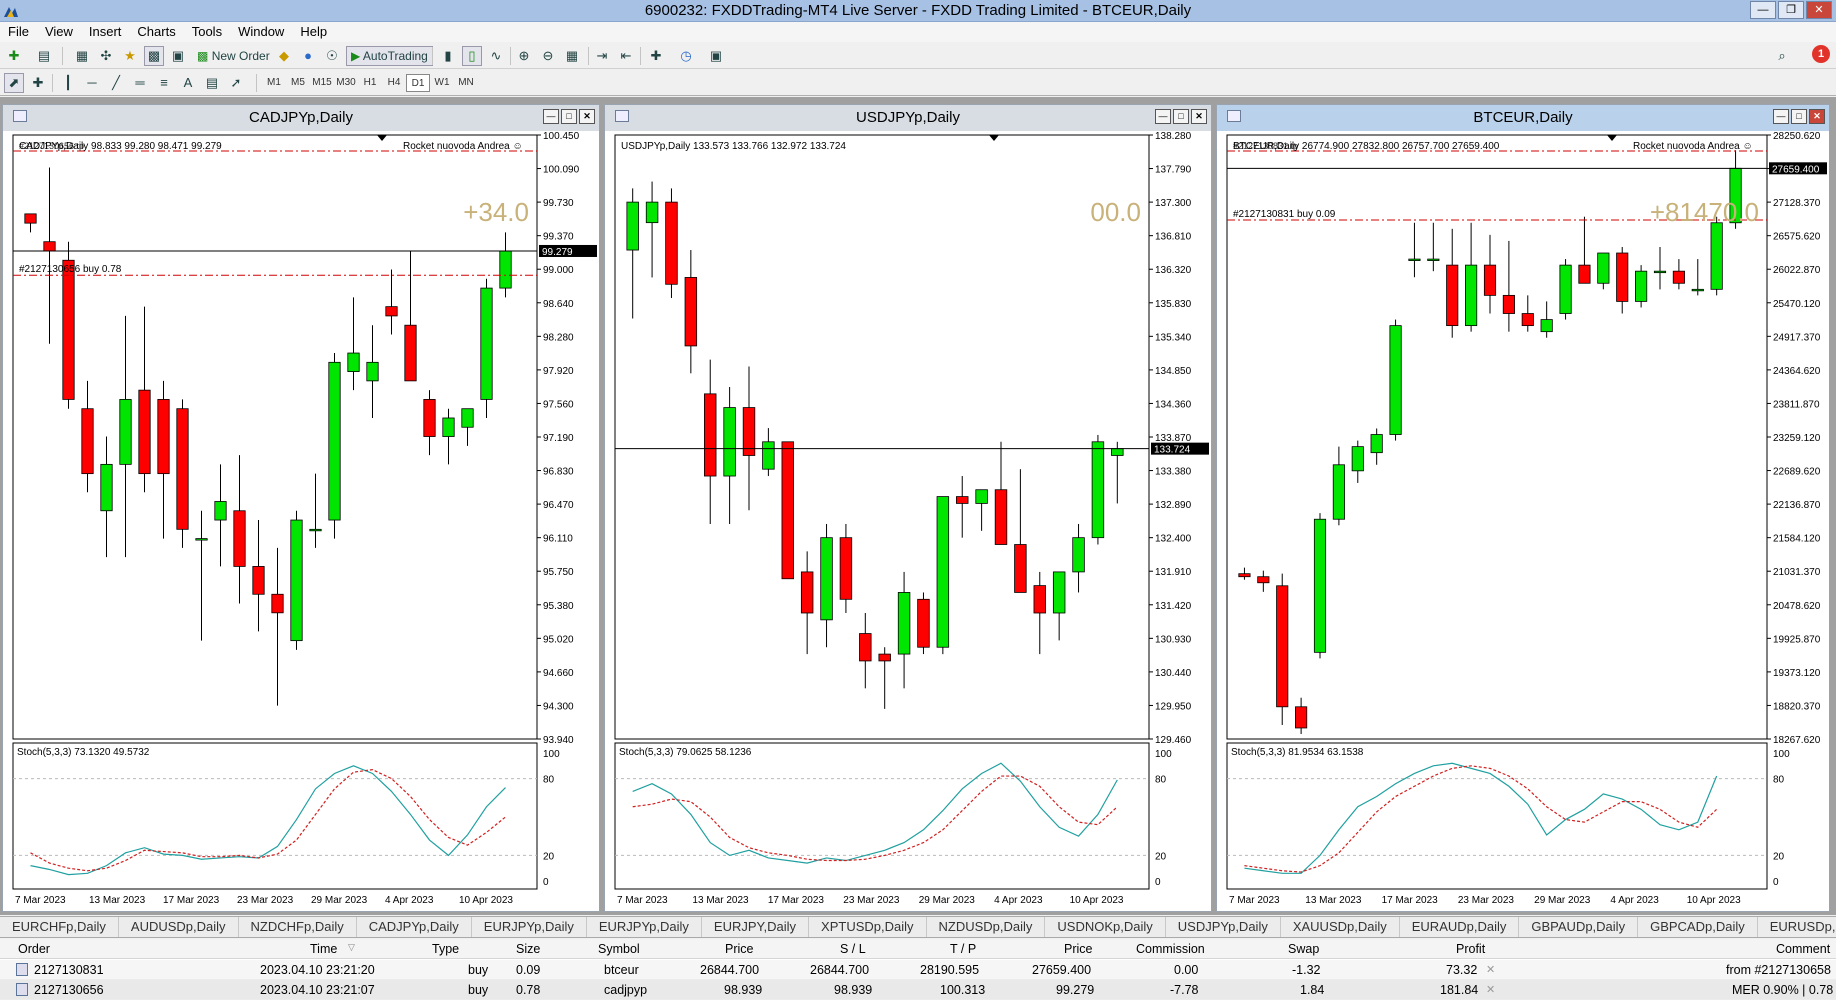  Describe the element at coordinates (626, 56) in the screenshot. I see `chart-shift-icon: ⇤` at that location.